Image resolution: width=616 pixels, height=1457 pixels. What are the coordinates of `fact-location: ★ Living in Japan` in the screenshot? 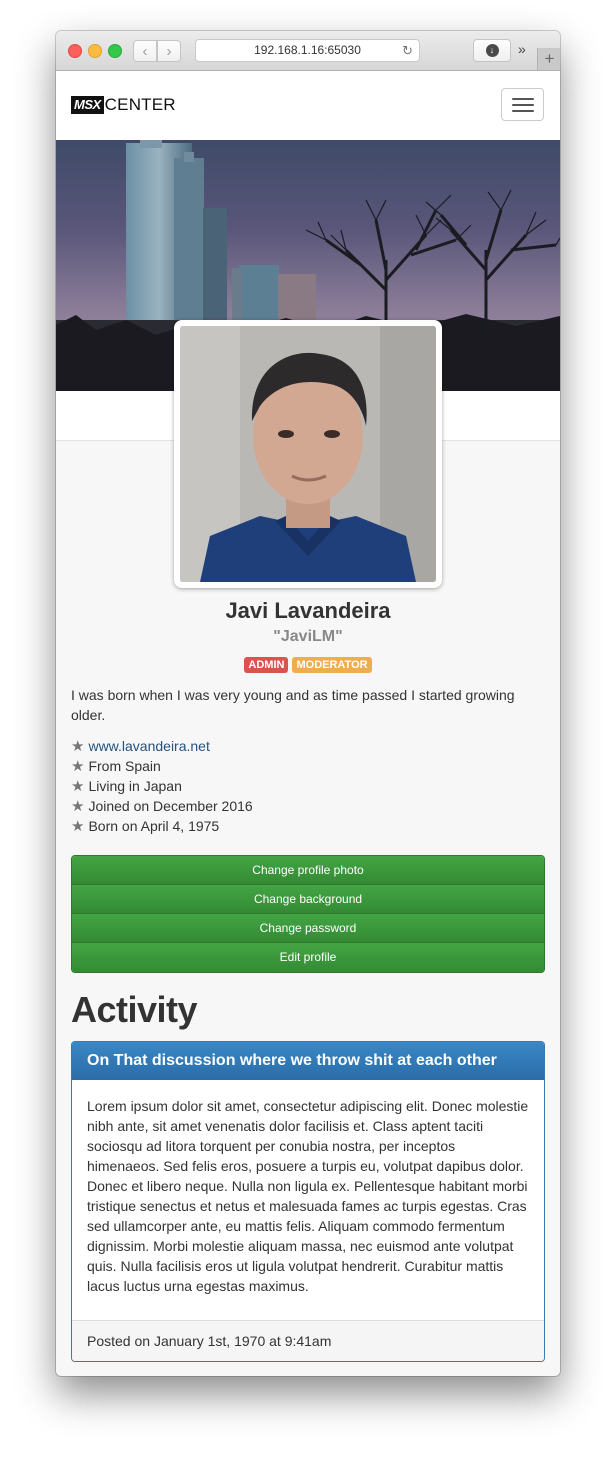 It's located at (162, 786).